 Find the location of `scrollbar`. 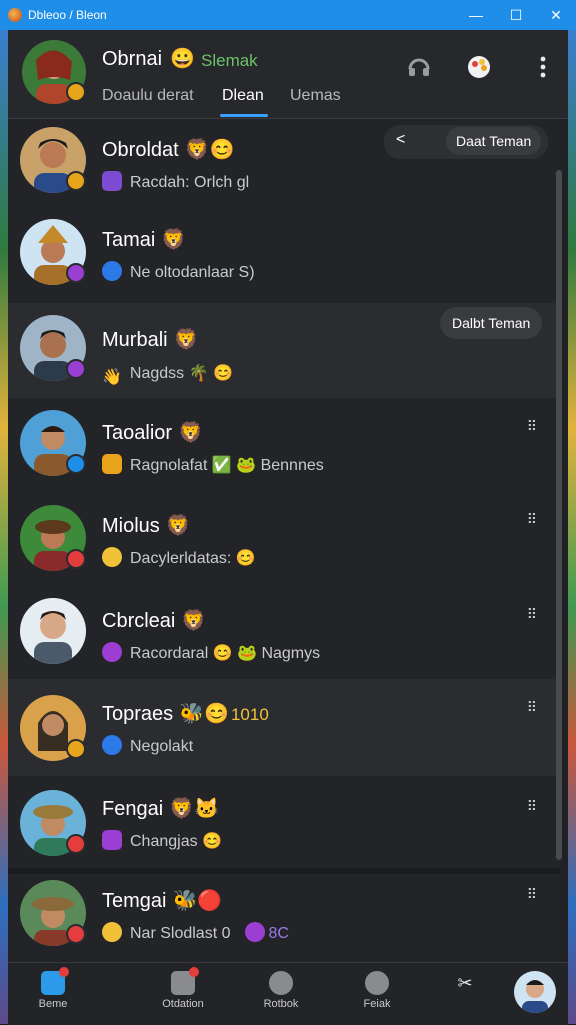

scrollbar is located at coordinates (559, 515).